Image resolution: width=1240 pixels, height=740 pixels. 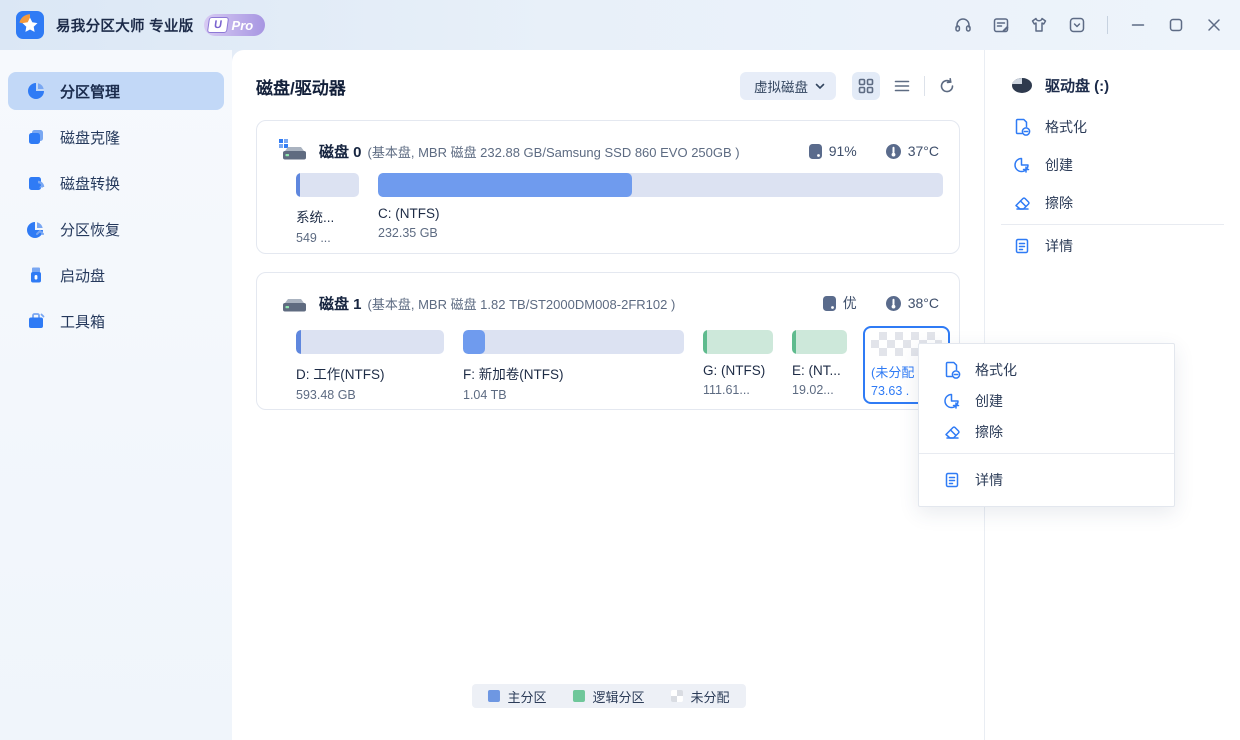 I want to click on menu-separator, so click(x=1046, y=453).